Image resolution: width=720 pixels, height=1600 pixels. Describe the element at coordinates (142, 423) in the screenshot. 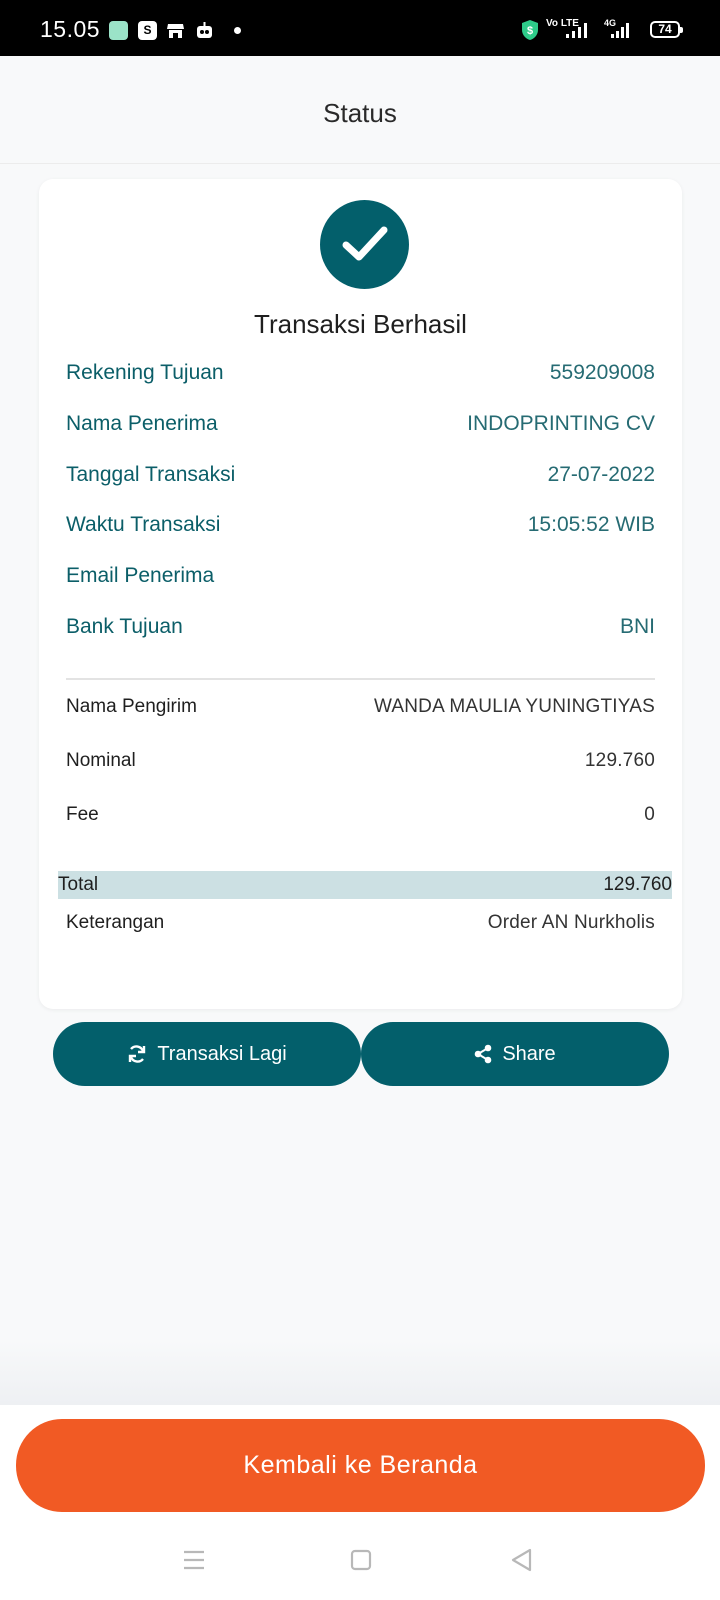

I see `detail-label: Nama Penerima` at that location.